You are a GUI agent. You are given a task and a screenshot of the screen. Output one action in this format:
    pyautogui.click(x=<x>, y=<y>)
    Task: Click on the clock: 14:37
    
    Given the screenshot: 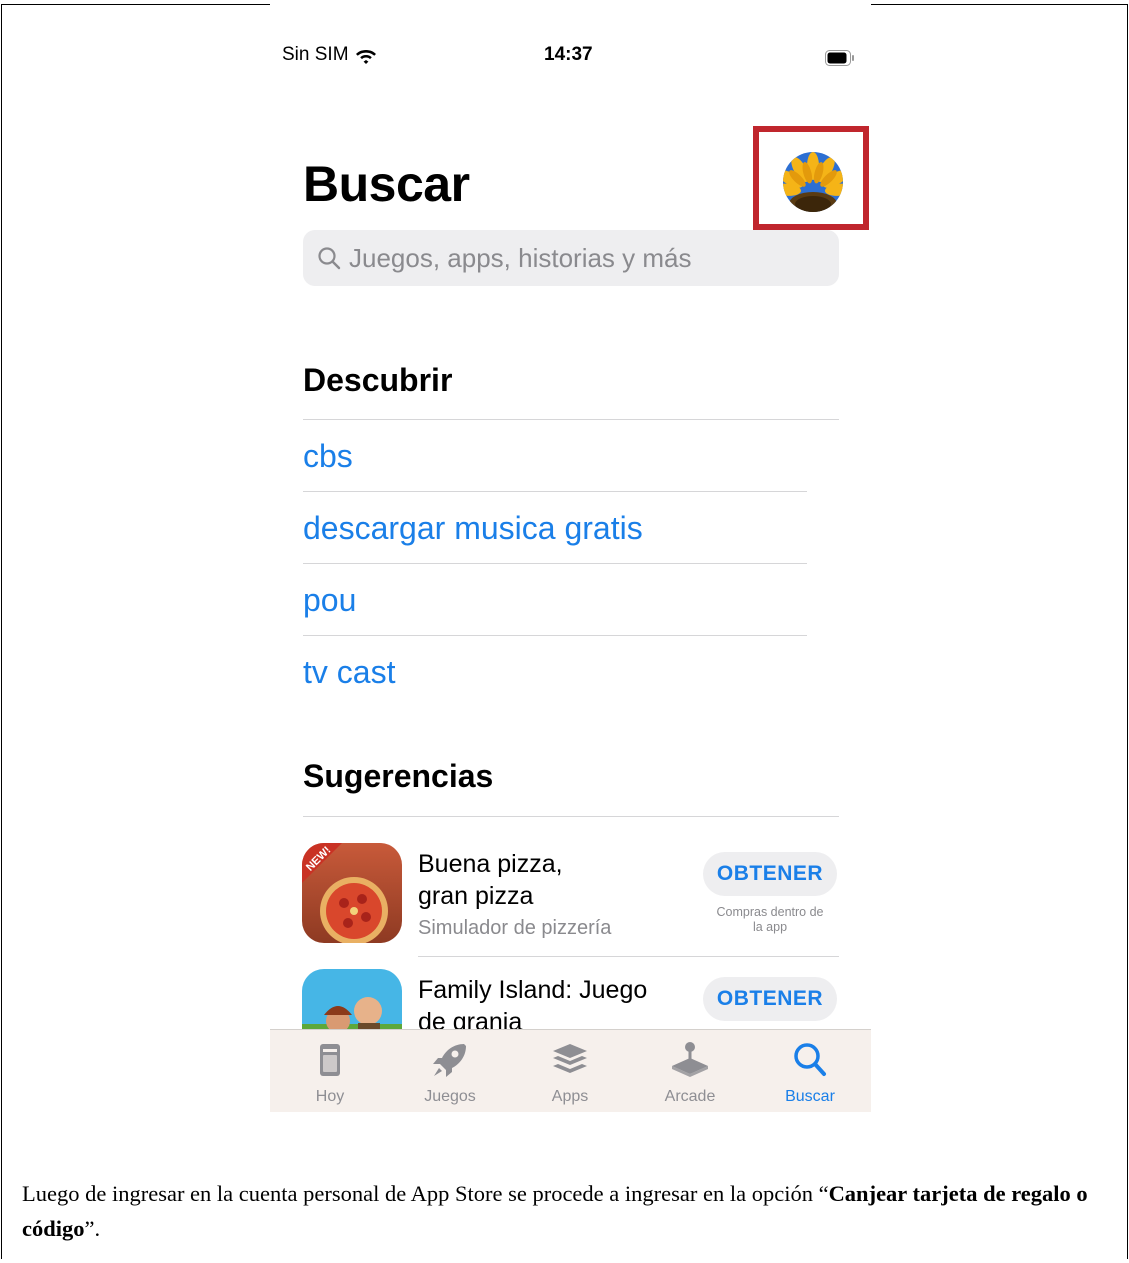 What is the action you would take?
    pyautogui.click(x=568, y=54)
    